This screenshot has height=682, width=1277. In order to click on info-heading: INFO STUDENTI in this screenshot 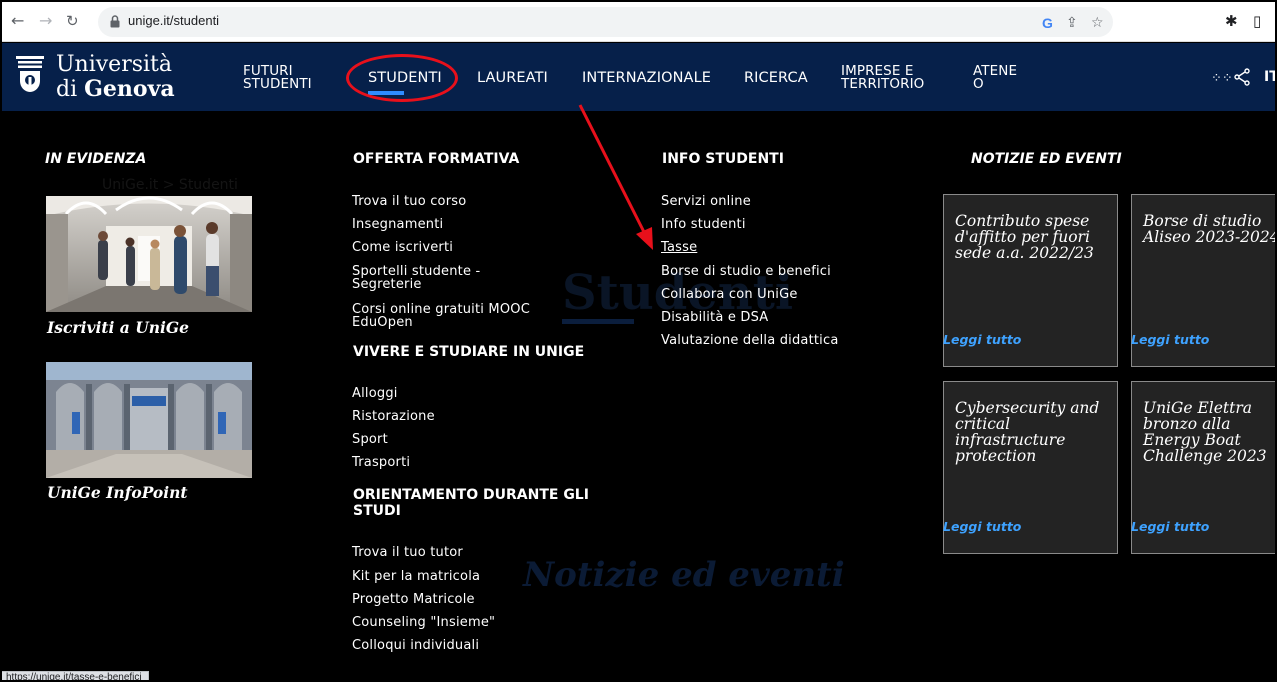, I will do `click(723, 159)`.